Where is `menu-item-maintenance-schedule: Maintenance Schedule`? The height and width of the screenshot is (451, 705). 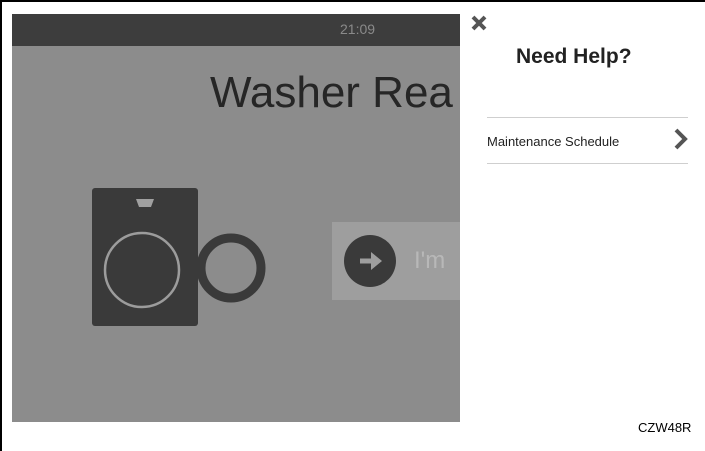 menu-item-maintenance-schedule: Maintenance Schedule is located at coordinates (587, 141).